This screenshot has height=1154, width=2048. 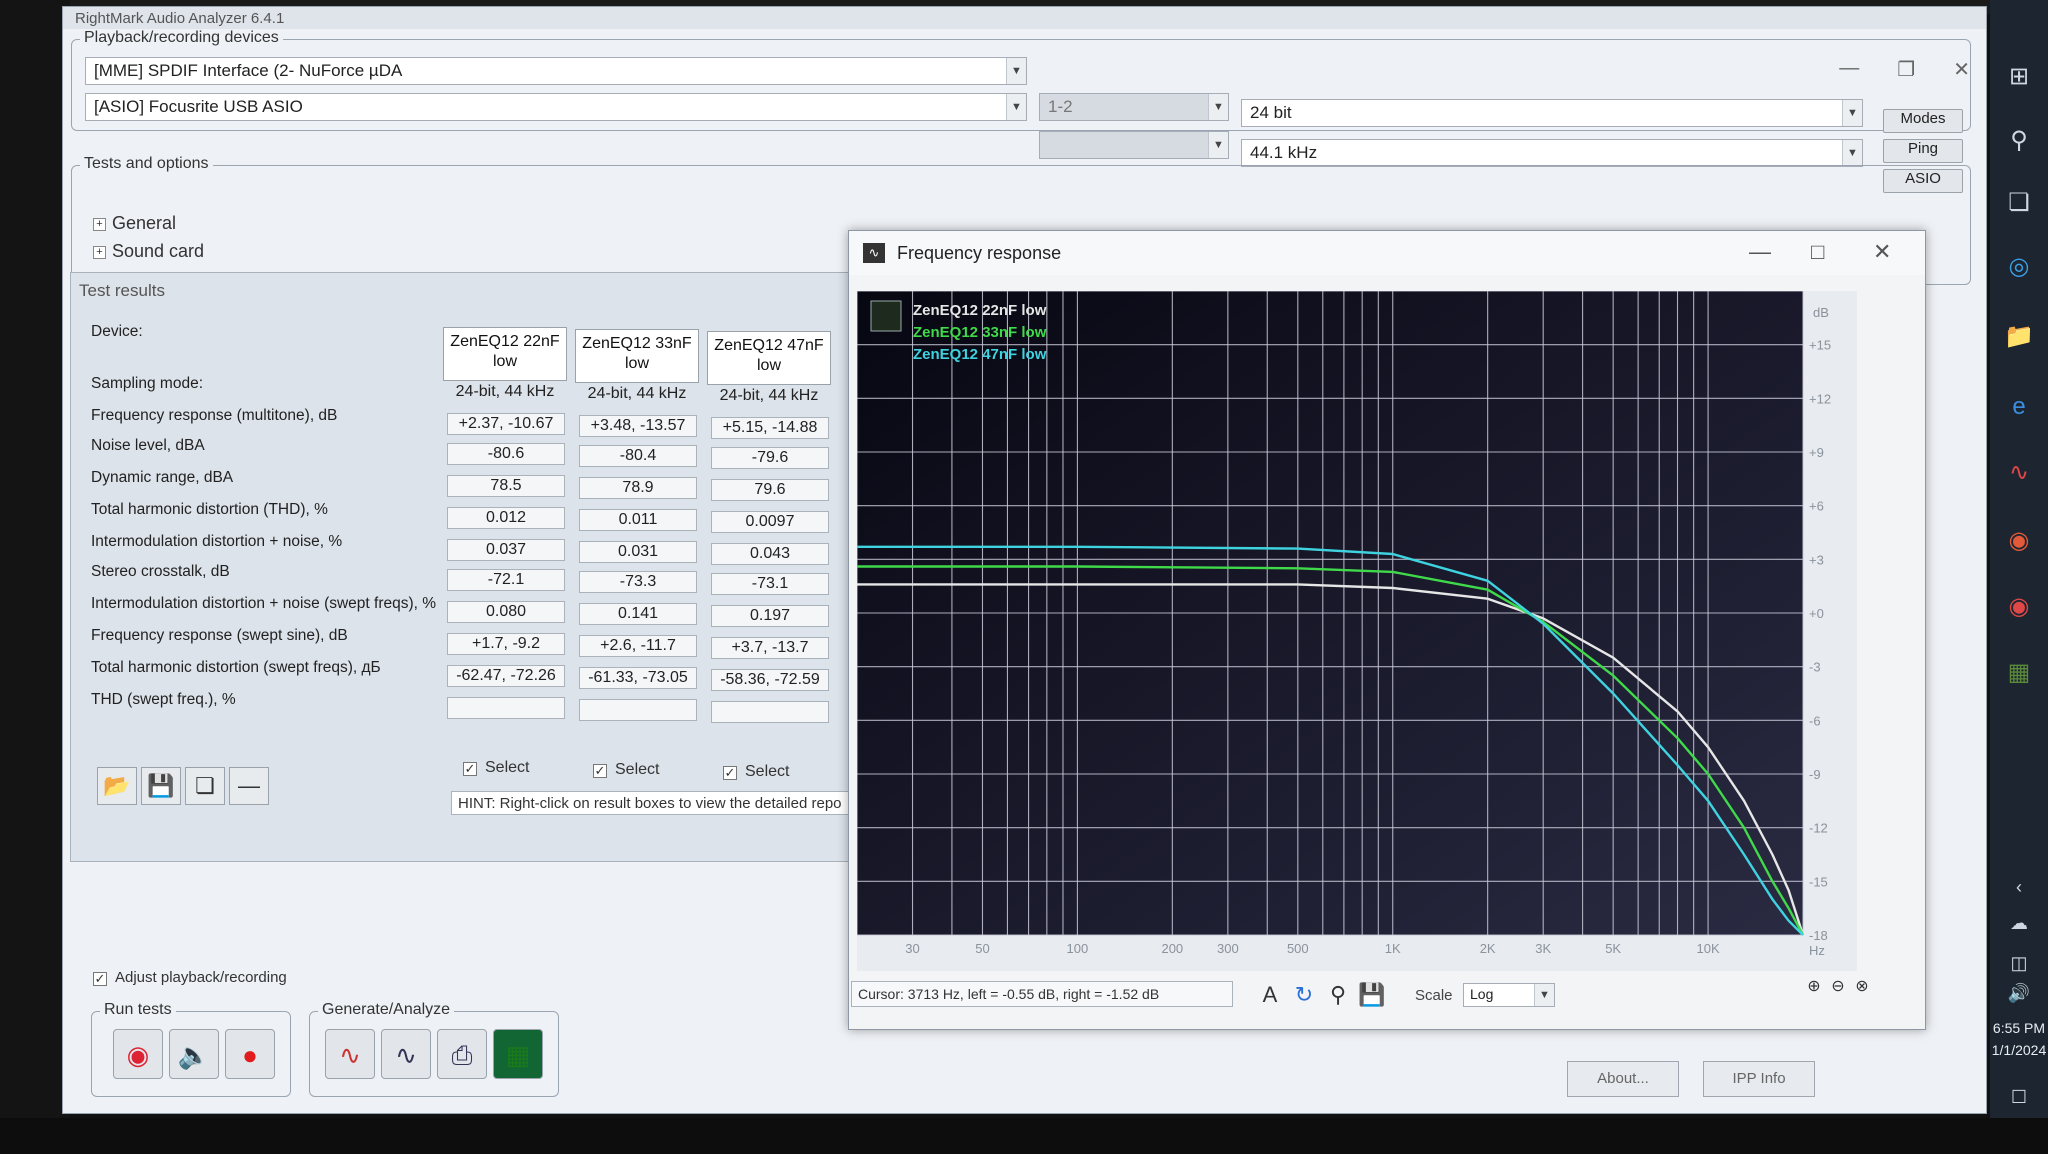 I want to click on result-cell: 0.031, so click(x=638, y=552).